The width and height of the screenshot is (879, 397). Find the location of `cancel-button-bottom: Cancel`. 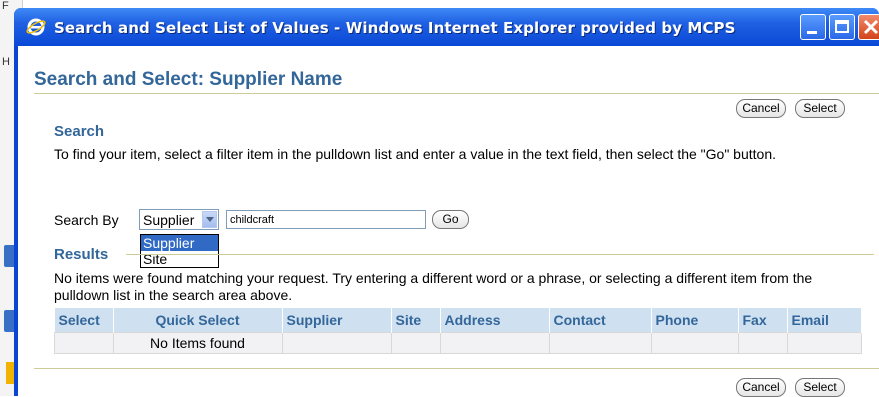

cancel-button-bottom: Cancel is located at coordinates (761, 387).